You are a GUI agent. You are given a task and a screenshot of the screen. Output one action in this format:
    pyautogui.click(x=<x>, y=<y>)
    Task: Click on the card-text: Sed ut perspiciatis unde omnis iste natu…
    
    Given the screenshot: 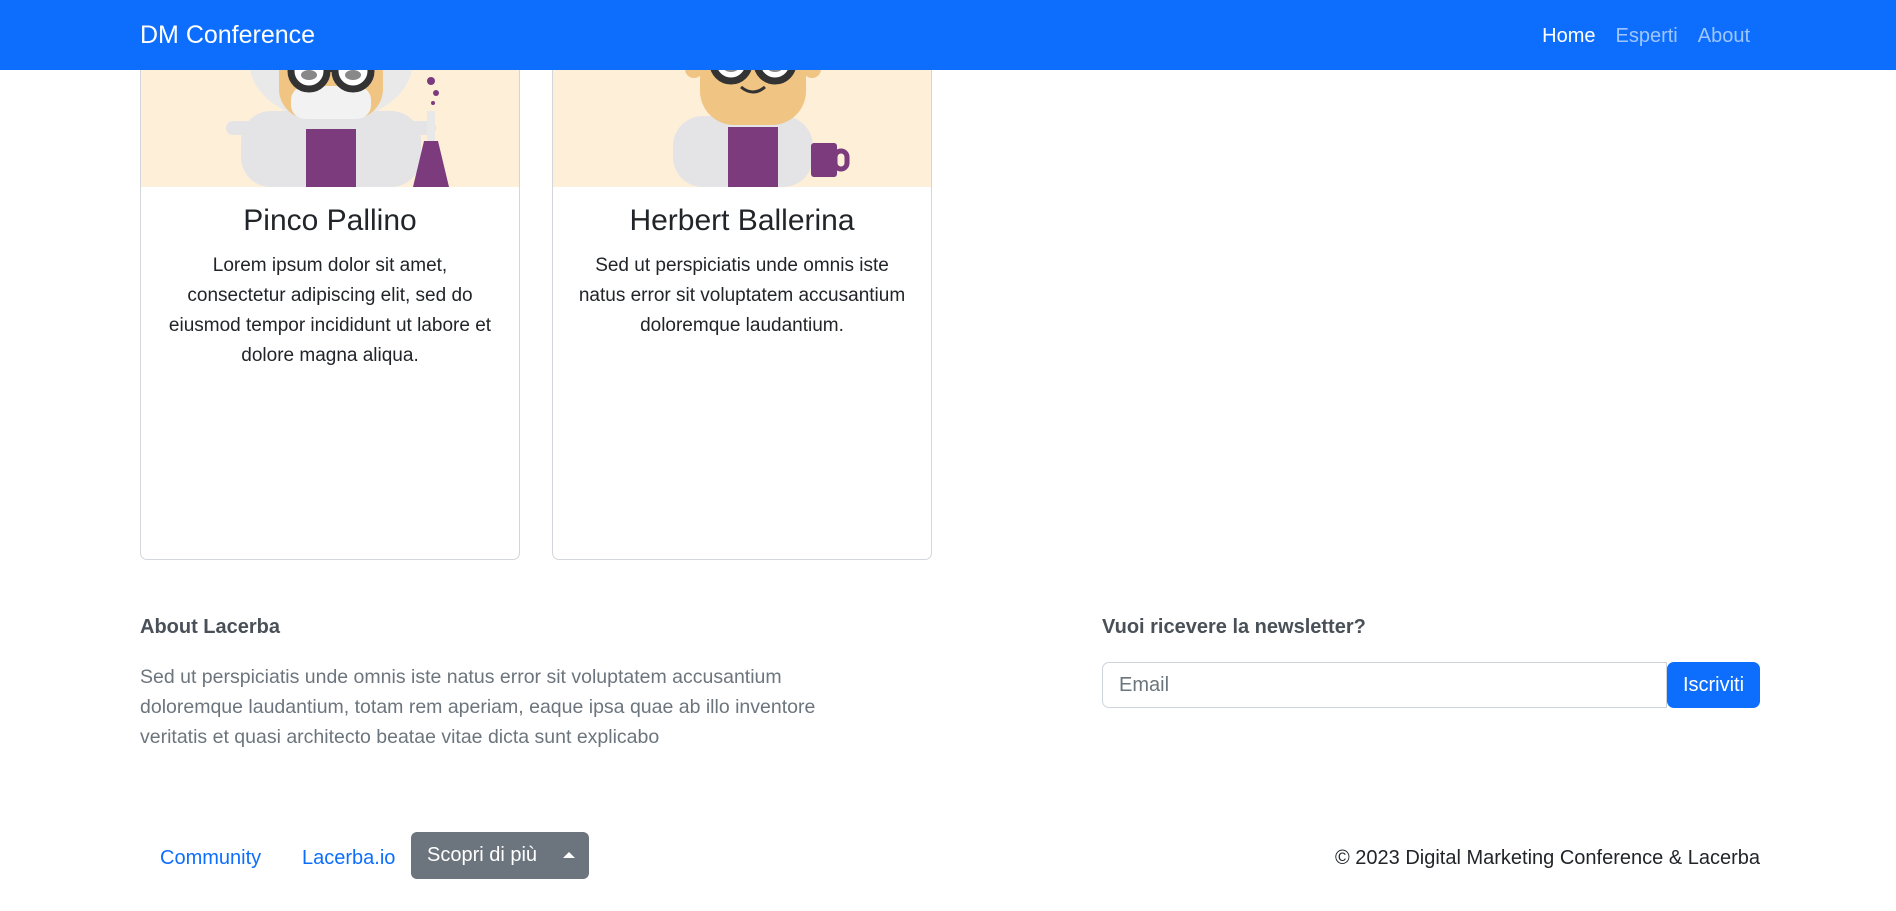 What is the action you would take?
    pyautogui.click(x=742, y=295)
    